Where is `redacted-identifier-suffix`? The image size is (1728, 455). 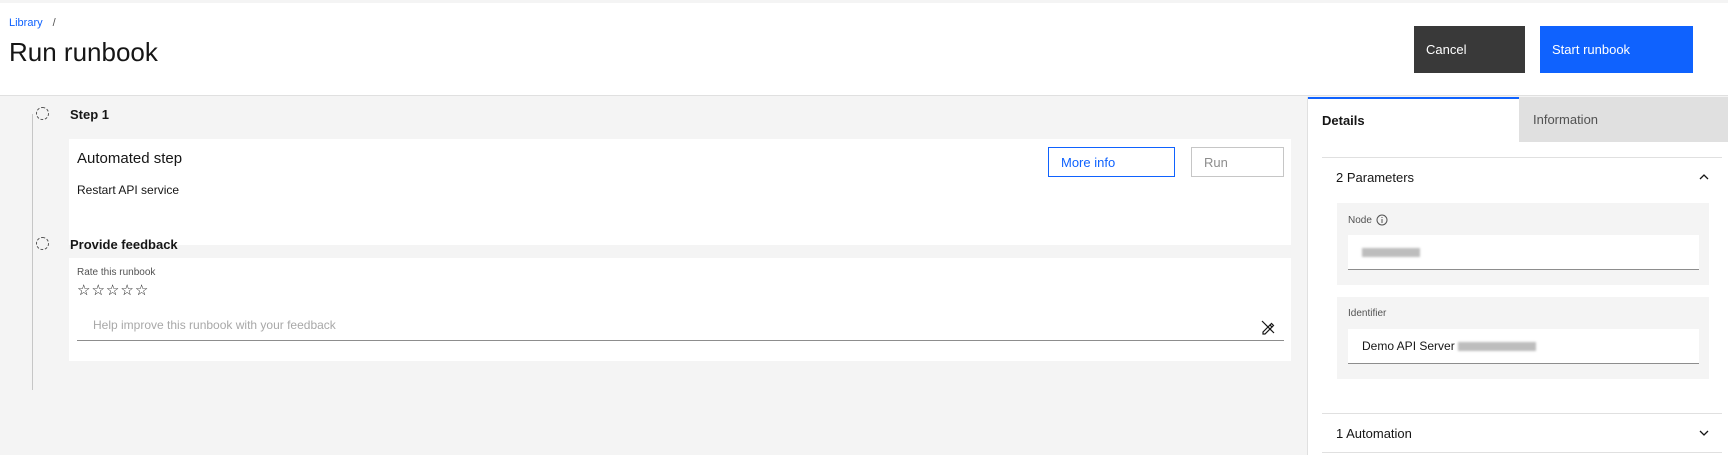 redacted-identifier-suffix is located at coordinates (1496, 346).